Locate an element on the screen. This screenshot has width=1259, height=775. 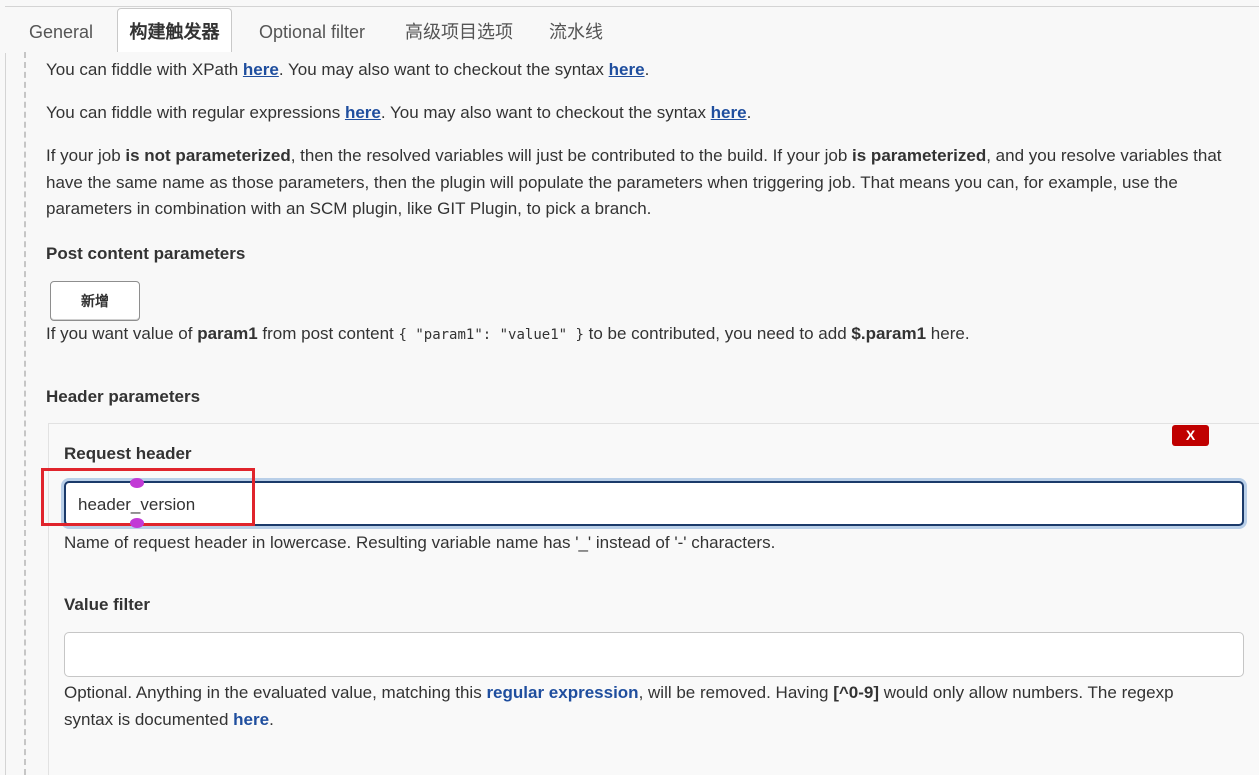
request-header-label: Request header is located at coordinates (128, 453).